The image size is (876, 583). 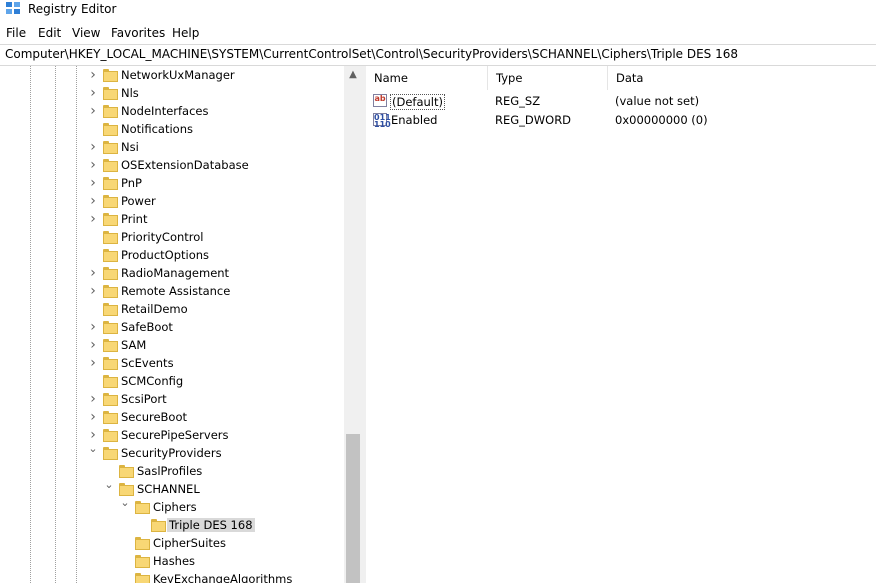 I want to click on value-row: 011 110 Enabled REG_DWORD 0x00000000 (0), so click(x=621, y=120).